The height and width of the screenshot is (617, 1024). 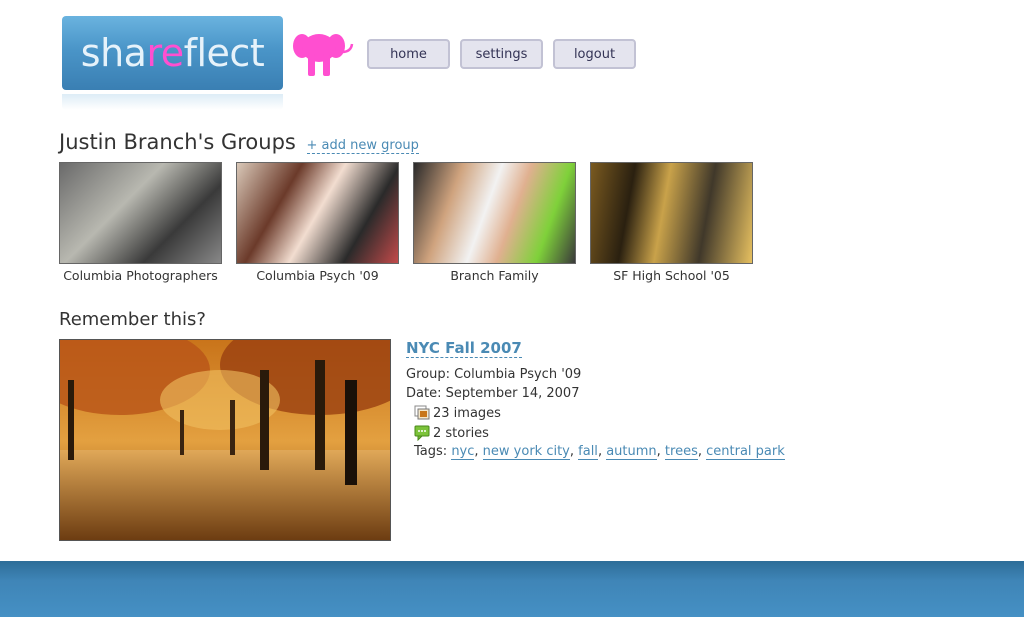 I want to click on add-new-group-link: + add new group, so click(x=362, y=146).